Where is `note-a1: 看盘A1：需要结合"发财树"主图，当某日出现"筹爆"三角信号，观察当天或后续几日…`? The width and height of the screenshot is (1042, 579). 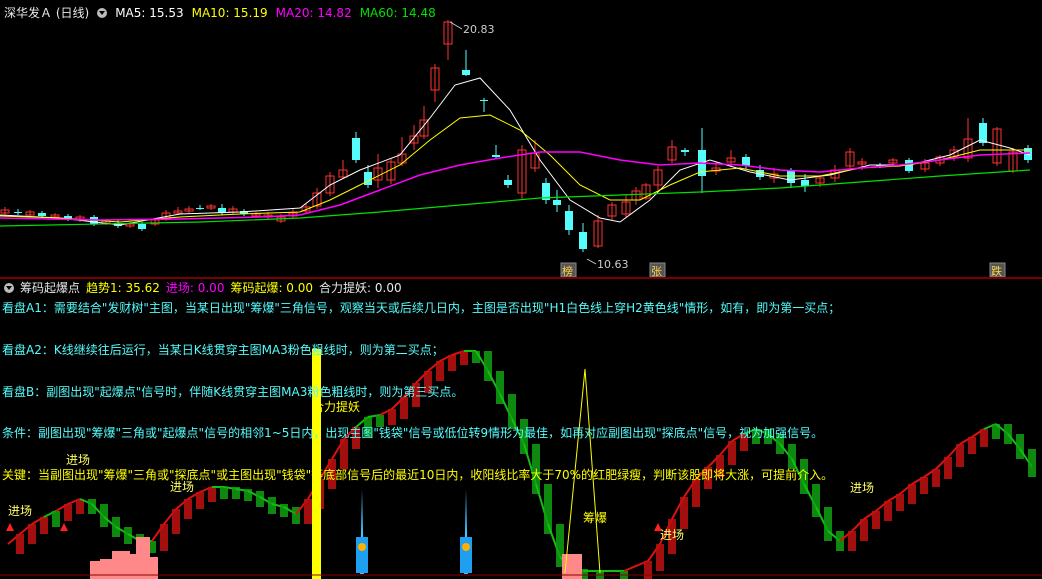 note-a1: 看盘A1：需要结合"发财树"主图，当某日出现"筹爆"三角信号，观察当天或后续几日… is located at coordinates (421, 308).